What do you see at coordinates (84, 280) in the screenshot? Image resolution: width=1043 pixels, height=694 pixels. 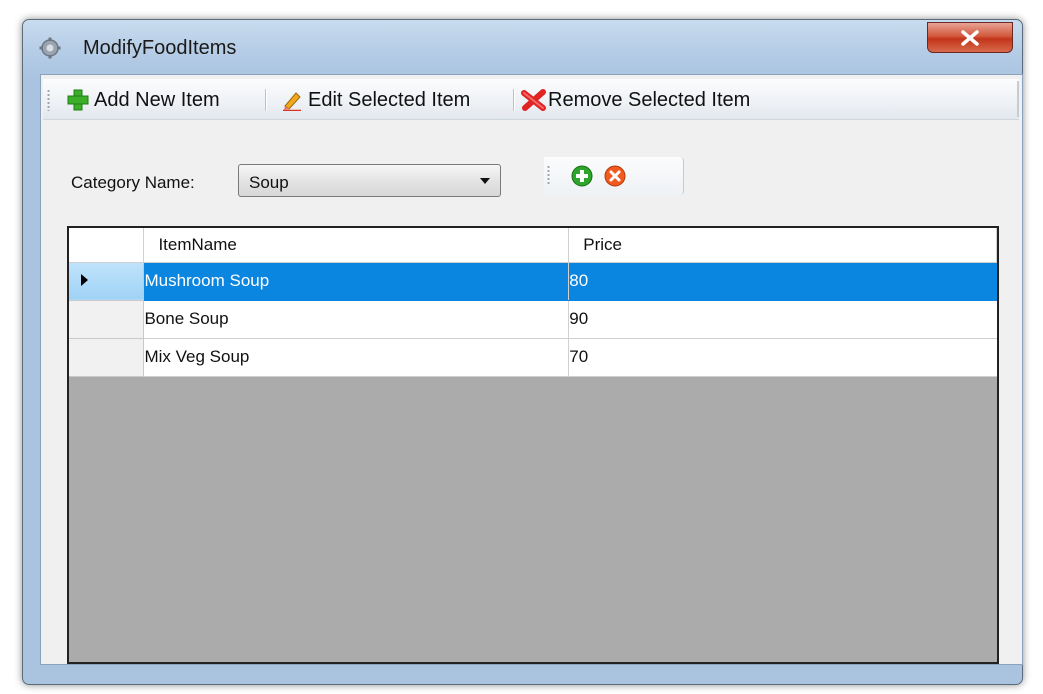 I see `current-row-arrow-icon` at bounding box center [84, 280].